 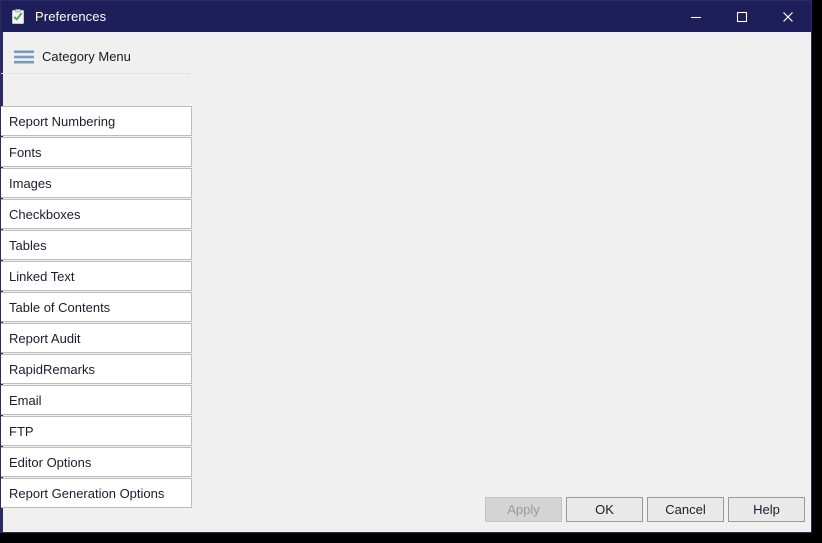 I want to click on category-item-label: Report Generation Options, so click(x=87, y=493).